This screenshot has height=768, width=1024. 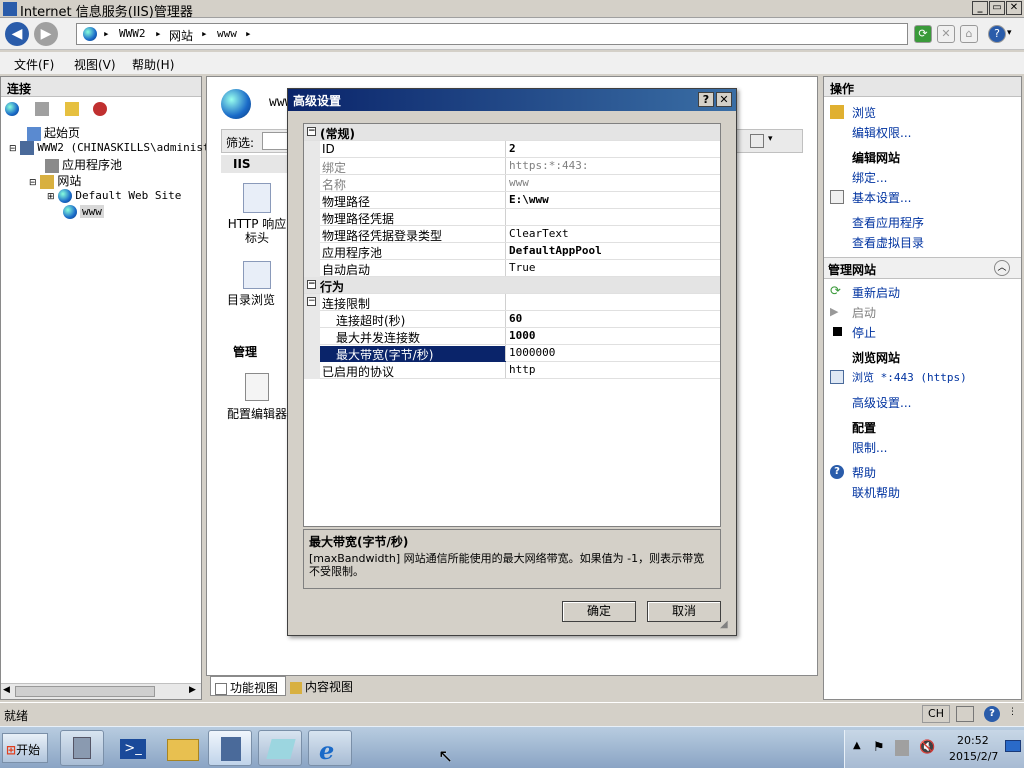 I want to click on show-hidden-icons: ▲, so click(x=857, y=745).